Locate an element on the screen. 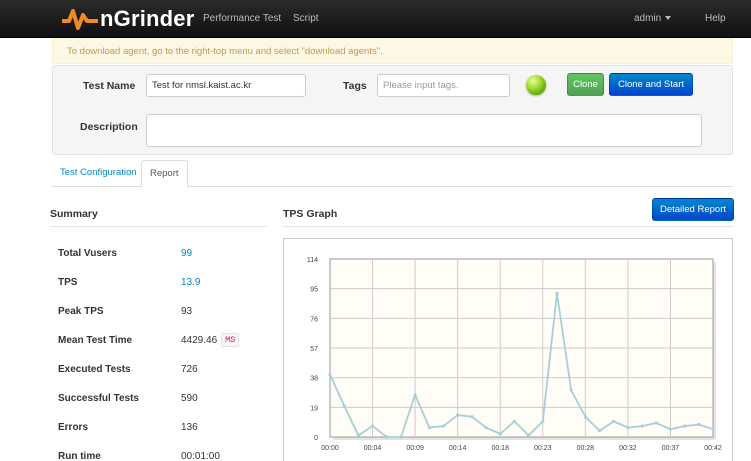 The width and height of the screenshot is (751, 461). stat-number: 726 is located at coordinates (189, 369).